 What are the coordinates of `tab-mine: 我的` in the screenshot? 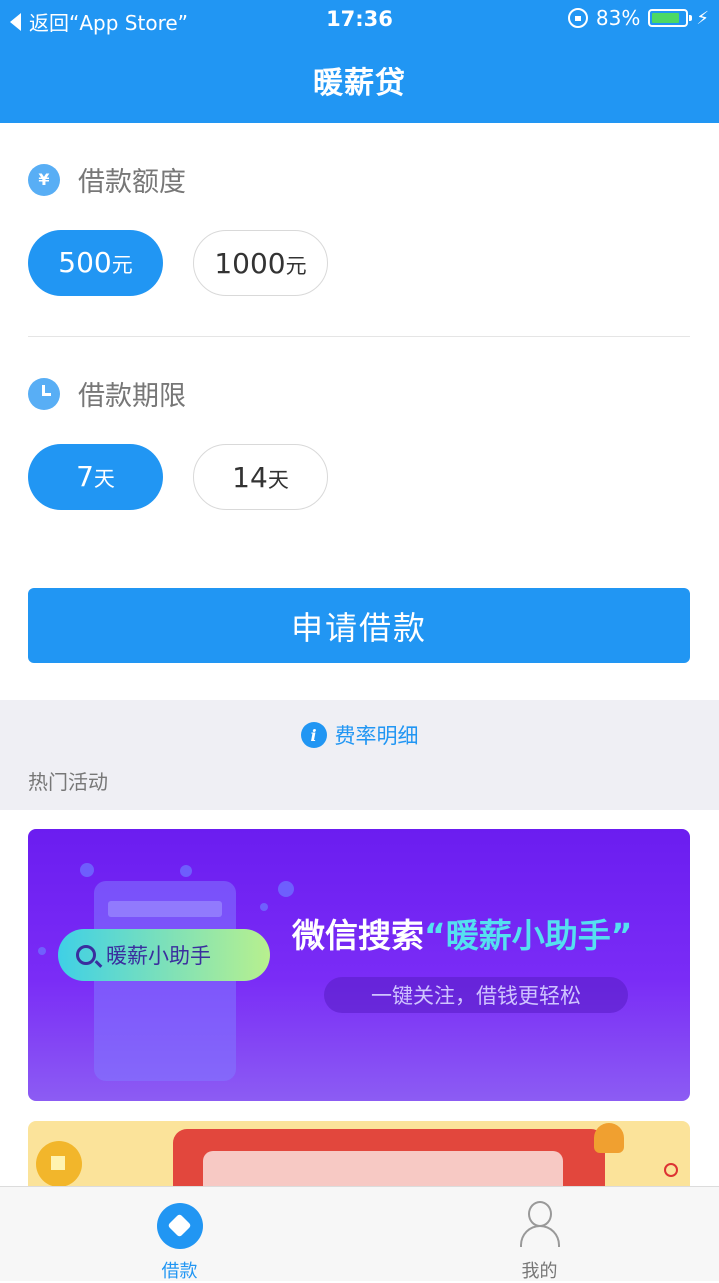 It's located at (539, 1234).